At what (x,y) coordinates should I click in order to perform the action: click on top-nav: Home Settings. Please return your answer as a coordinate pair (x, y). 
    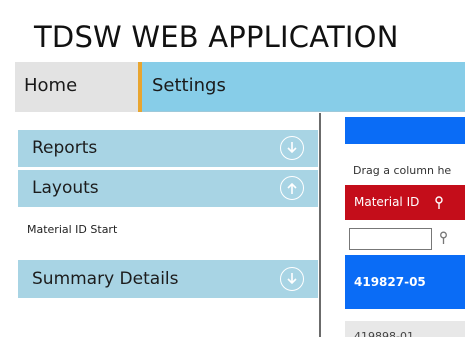
    Looking at the image, I should click on (240, 87).